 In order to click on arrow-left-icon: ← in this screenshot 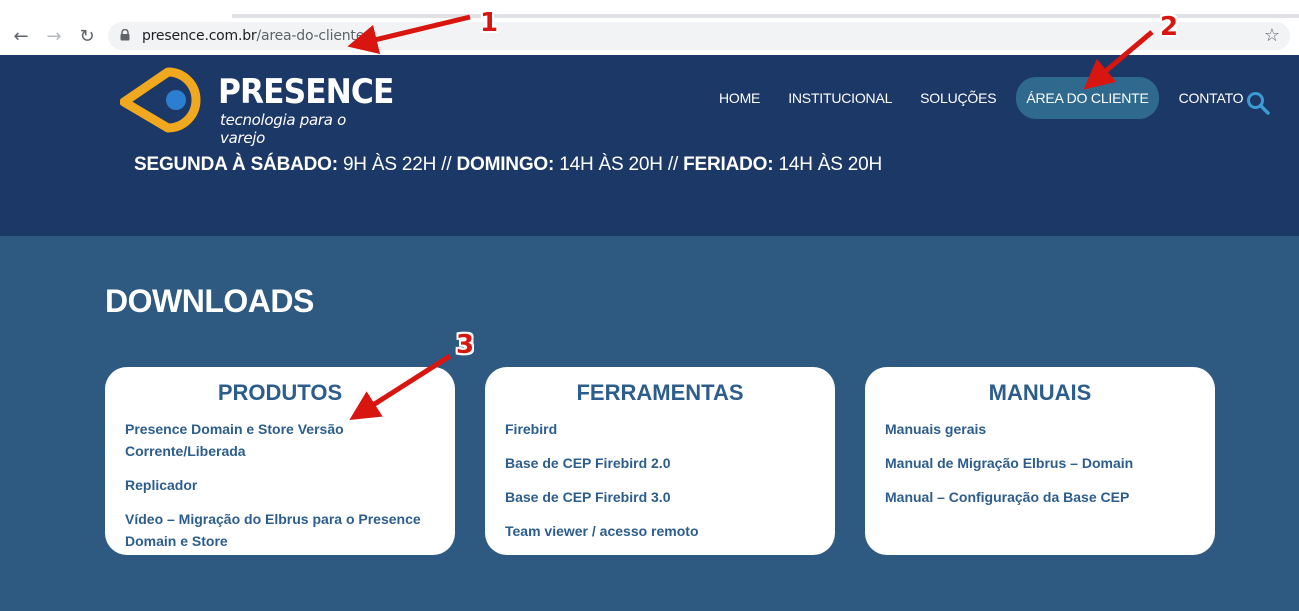, I will do `click(21, 36)`.